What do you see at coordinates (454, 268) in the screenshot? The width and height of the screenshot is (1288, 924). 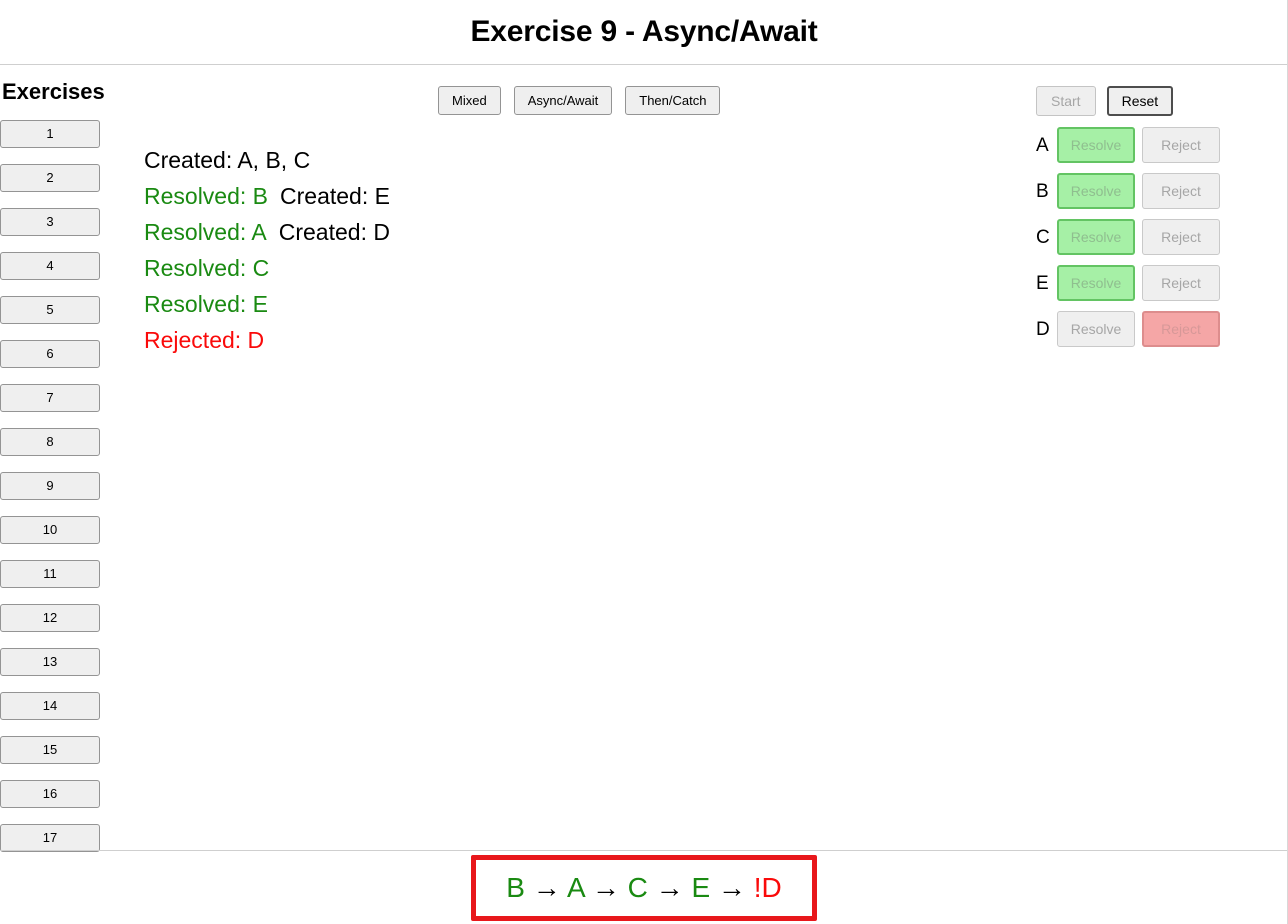 I see `log-line: Resolved: C` at bounding box center [454, 268].